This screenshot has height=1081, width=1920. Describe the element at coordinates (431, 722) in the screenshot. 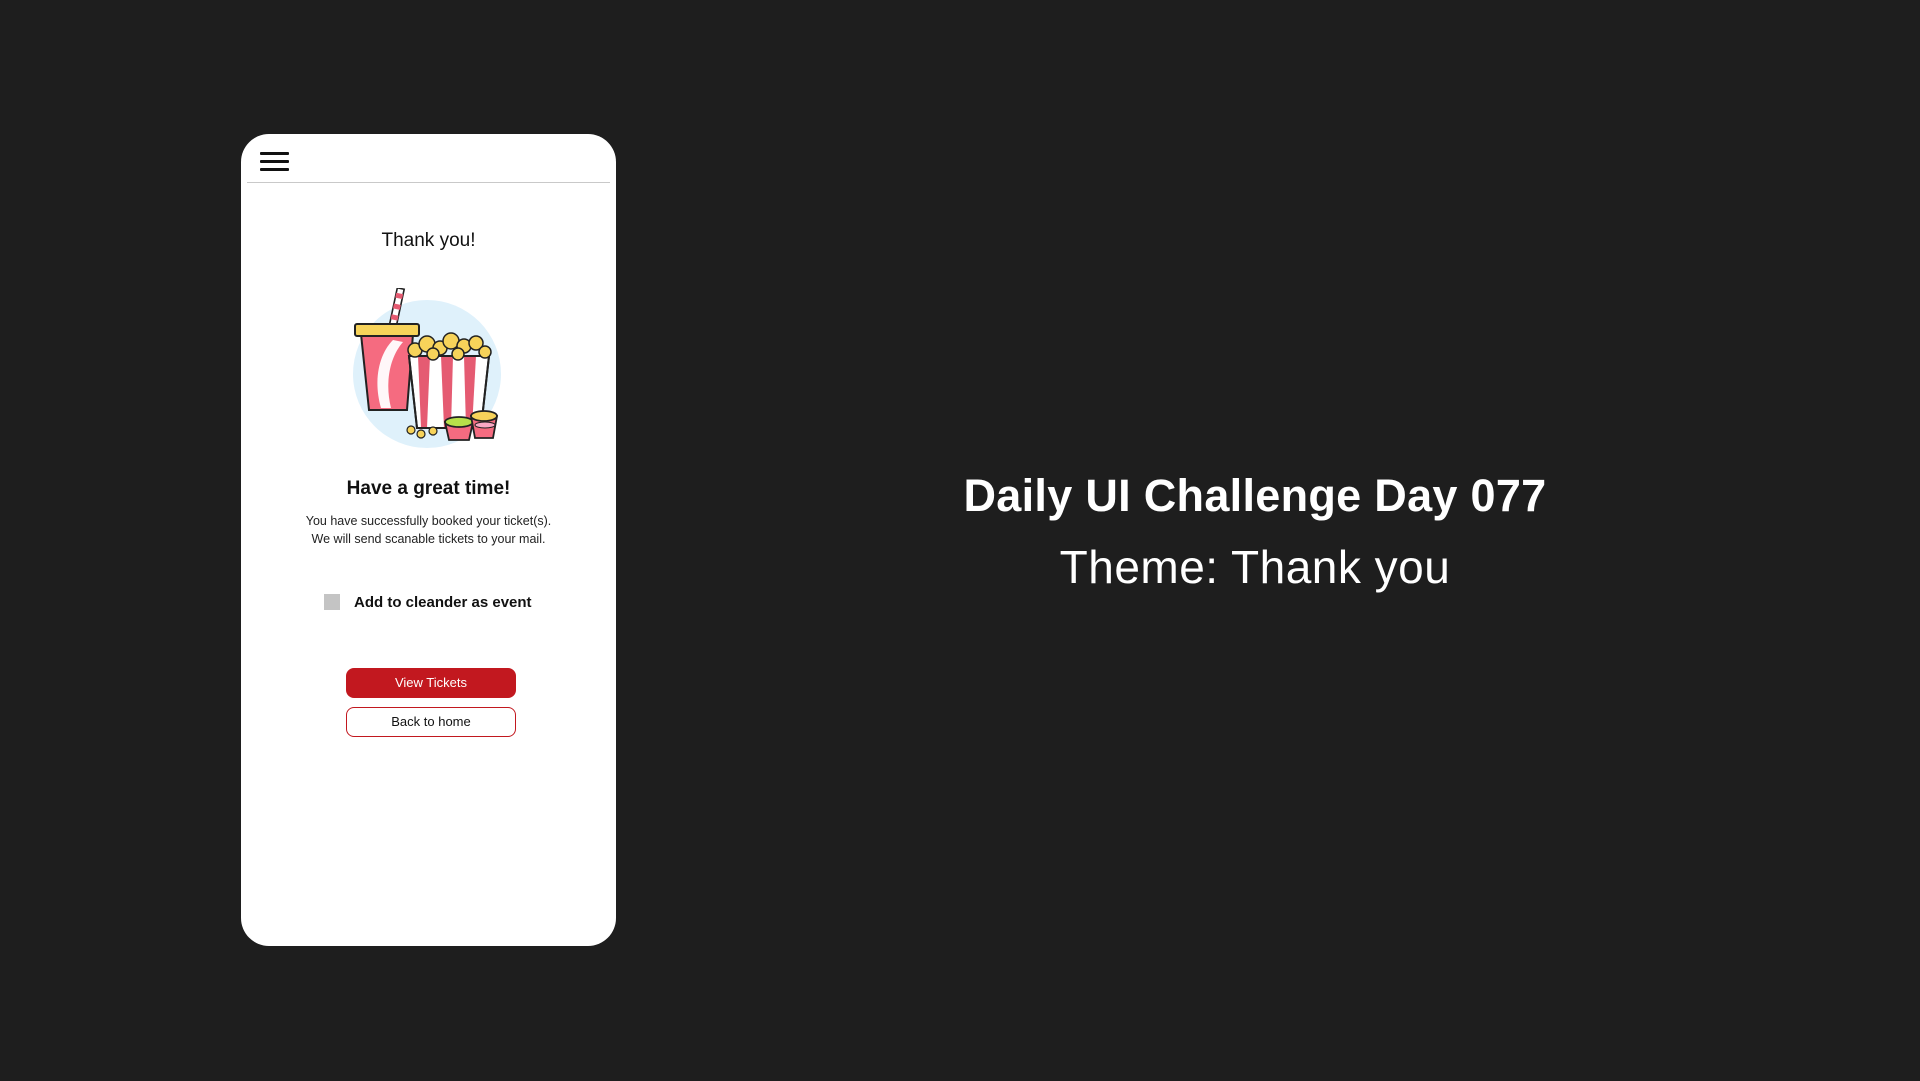

I see `back-to-home-button: Back to home` at that location.